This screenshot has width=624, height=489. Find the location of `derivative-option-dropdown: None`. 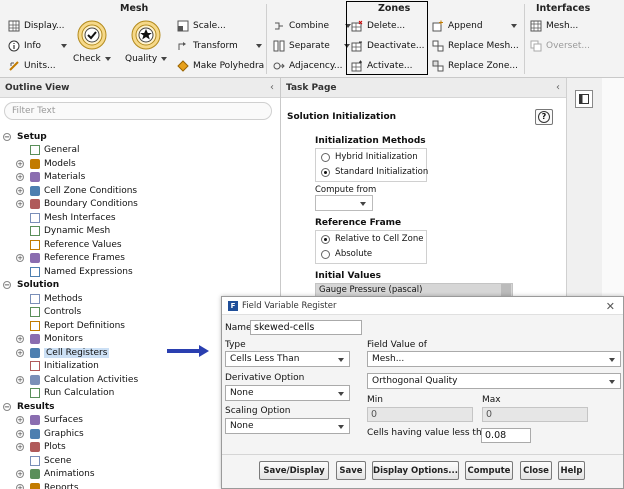

derivative-option-dropdown: None is located at coordinates (287, 393).